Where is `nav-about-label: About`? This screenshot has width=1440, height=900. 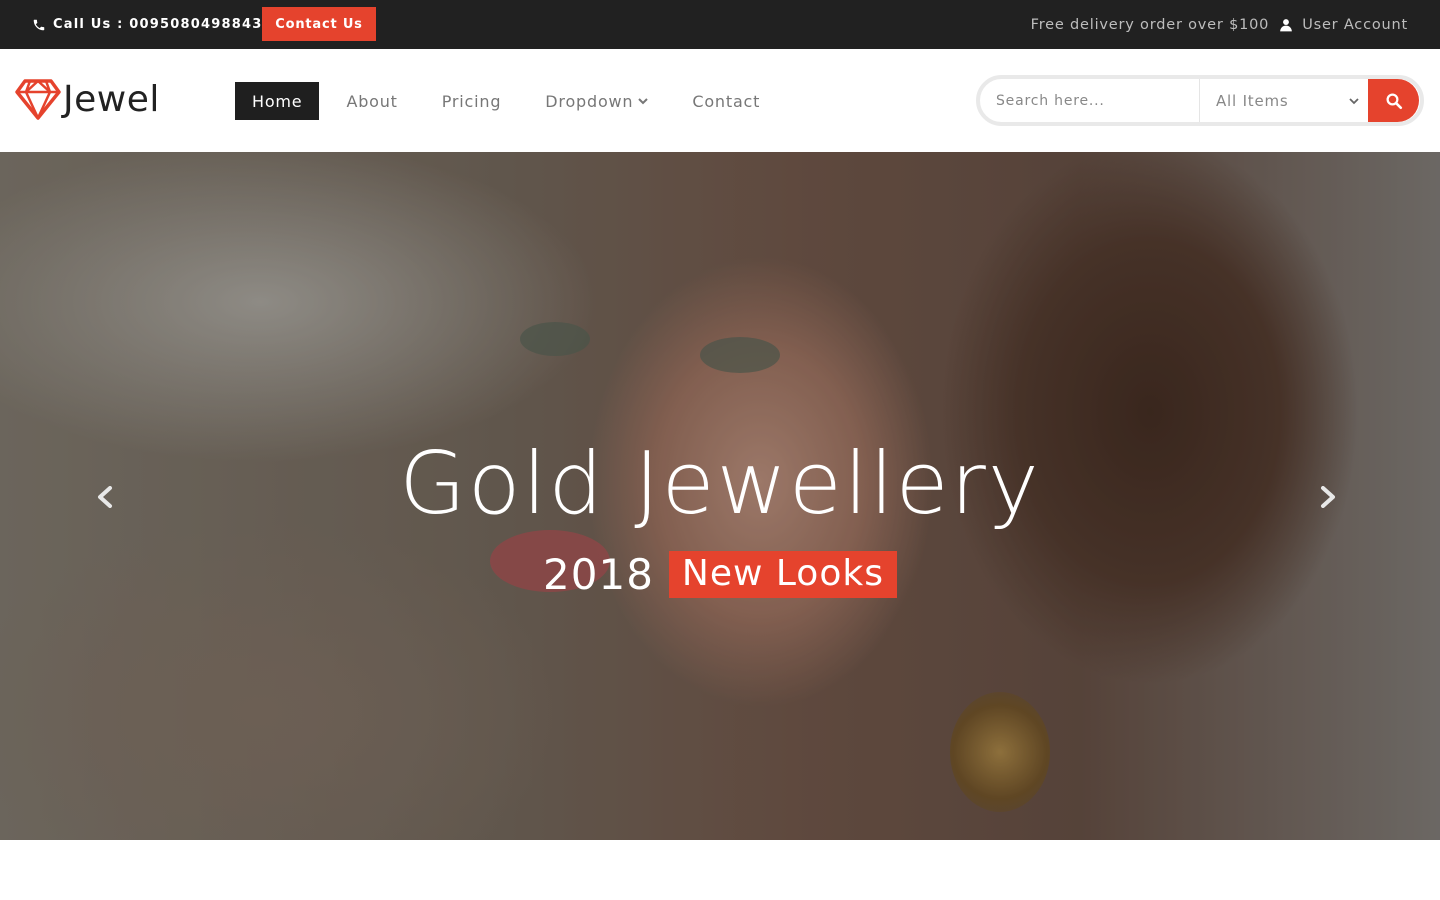 nav-about-label: About is located at coordinates (372, 101).